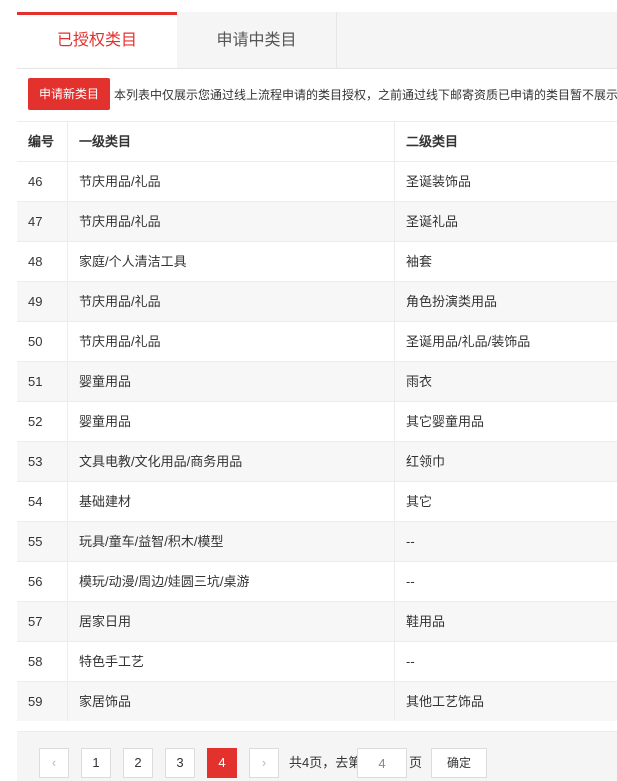  What do you see at coordinates (42, 661) in the screenshot?
I see `row-number: 58` at bounding box center [42, 661].